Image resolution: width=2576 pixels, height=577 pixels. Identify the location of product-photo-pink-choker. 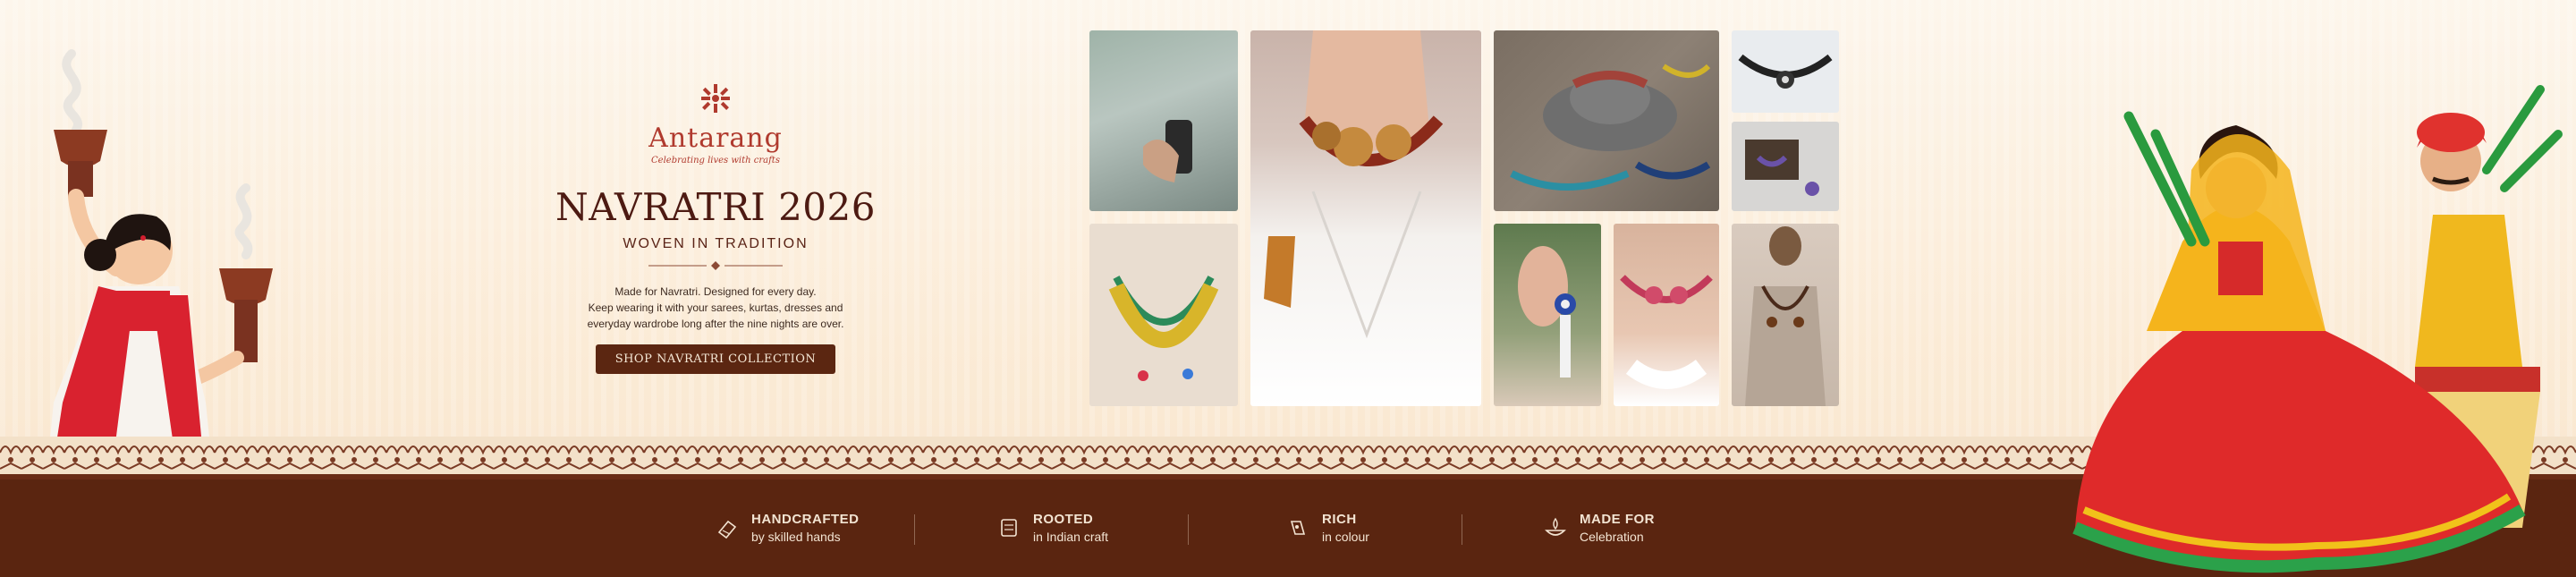
(1666, 315).